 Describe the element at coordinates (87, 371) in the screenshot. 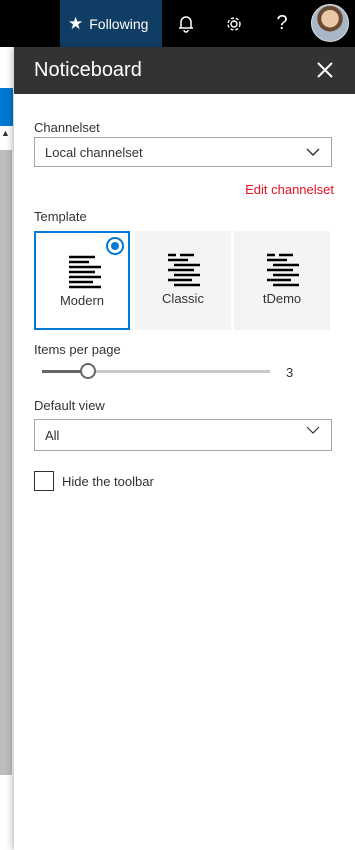

I see `slider-thumb` at that location.